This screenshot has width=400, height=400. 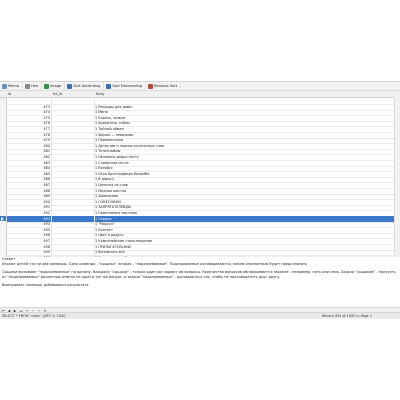 What do you see at coordinates (151, 86) in the screenshot?
I see `remove-sort-icon` at bounding box center [151, 86].